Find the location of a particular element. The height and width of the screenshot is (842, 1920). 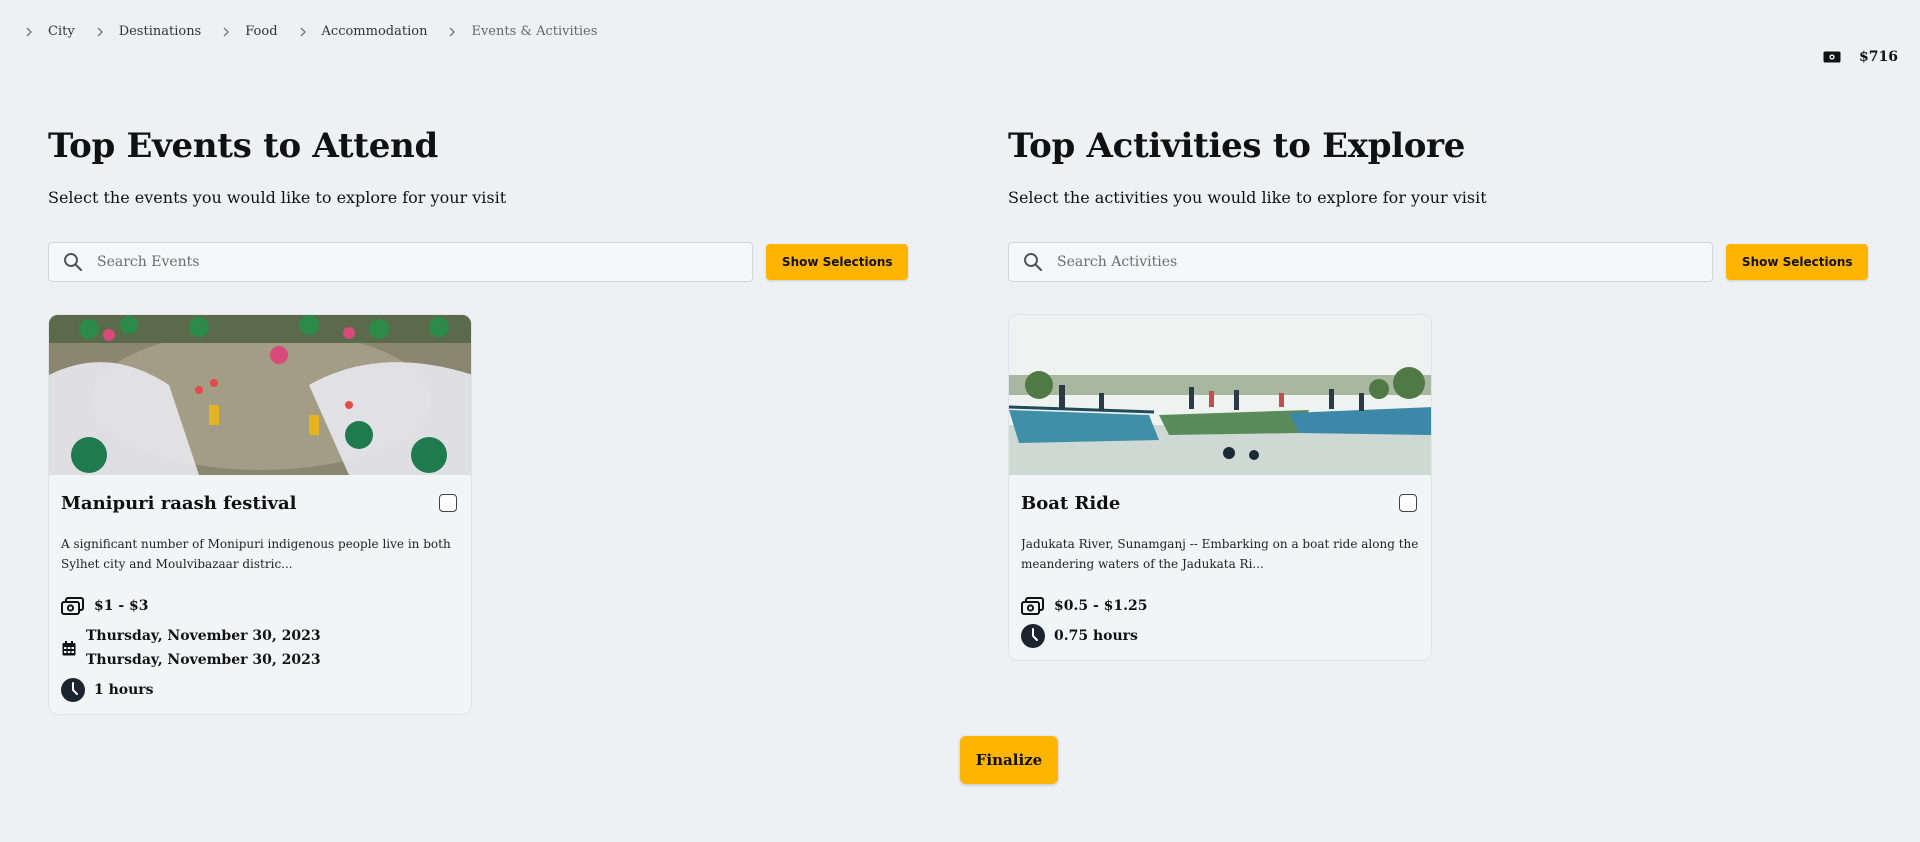

breadcrumb-item-destinations: Destinations is located at coordinates (158, 31).